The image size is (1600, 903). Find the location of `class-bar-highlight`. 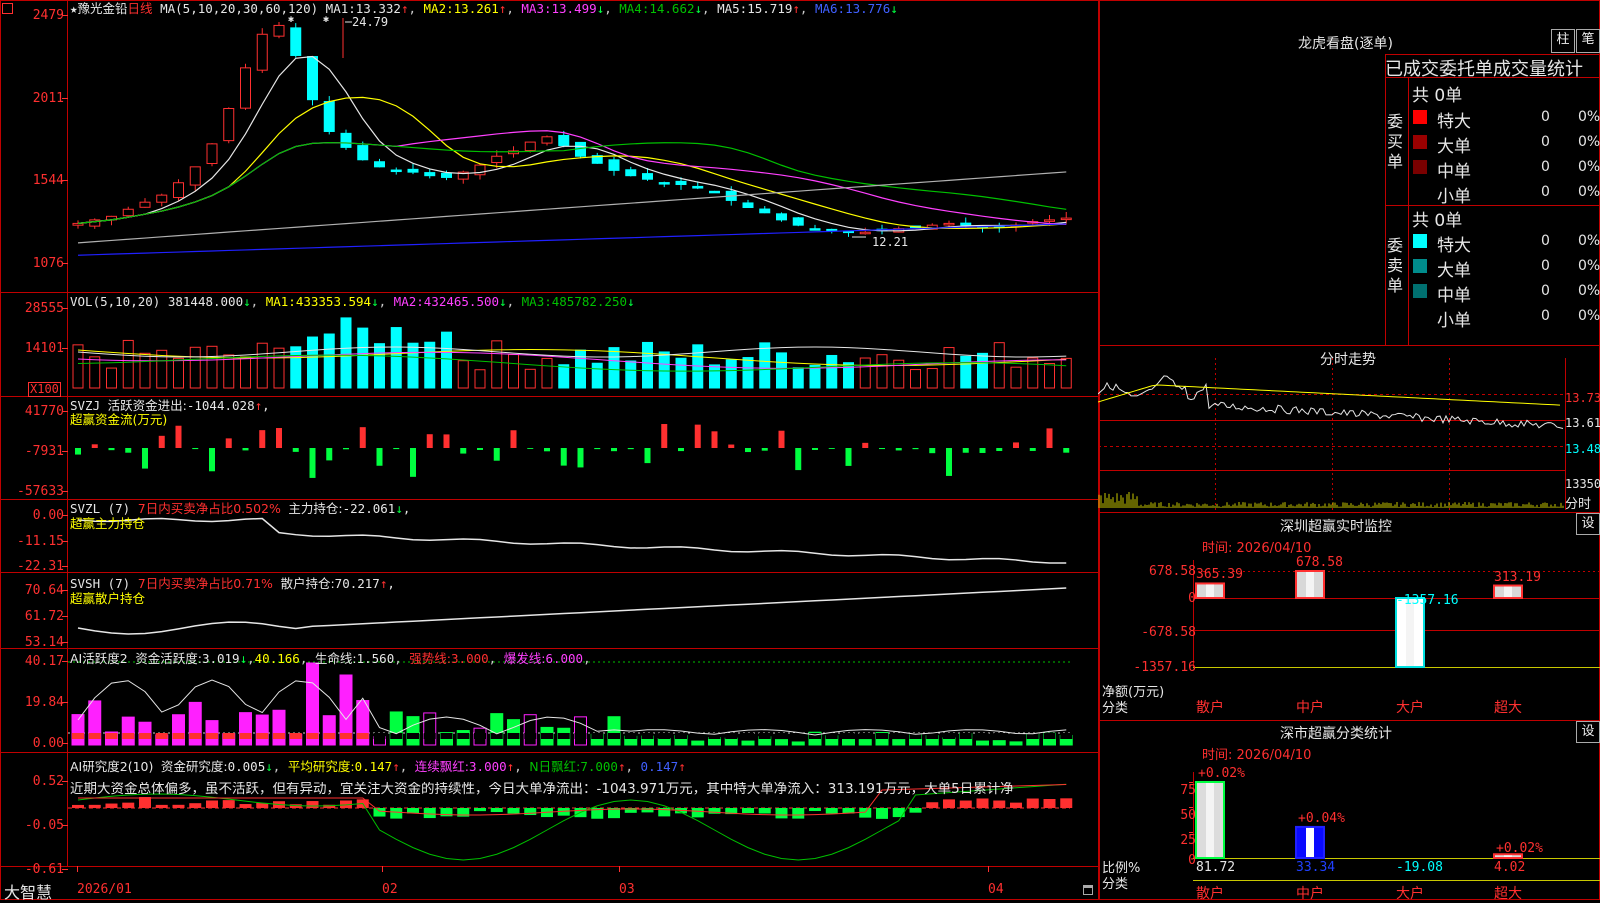

class-bar-highlight is located at coordinates (1310, 842).